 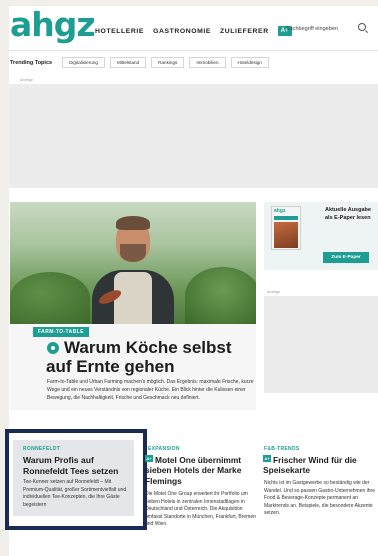 I want to click on topic-chip-digitalisierung: Digitalisierung, so click(x=83, y=62).